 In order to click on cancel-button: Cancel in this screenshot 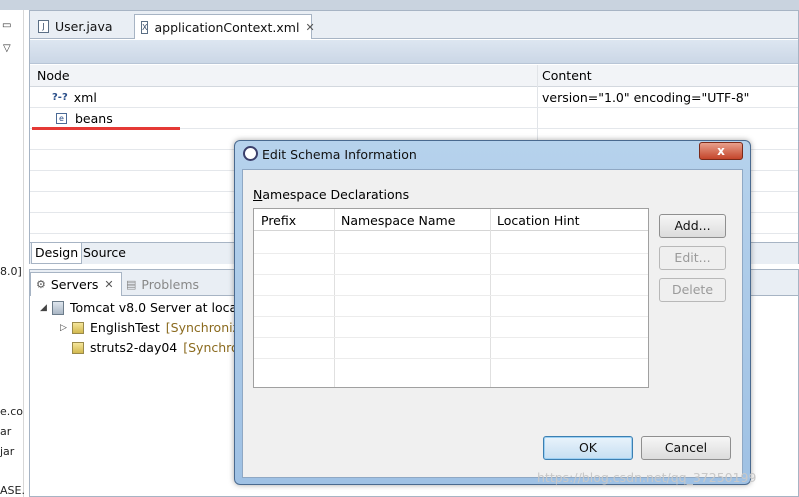, I will do `click(686, 448)`.